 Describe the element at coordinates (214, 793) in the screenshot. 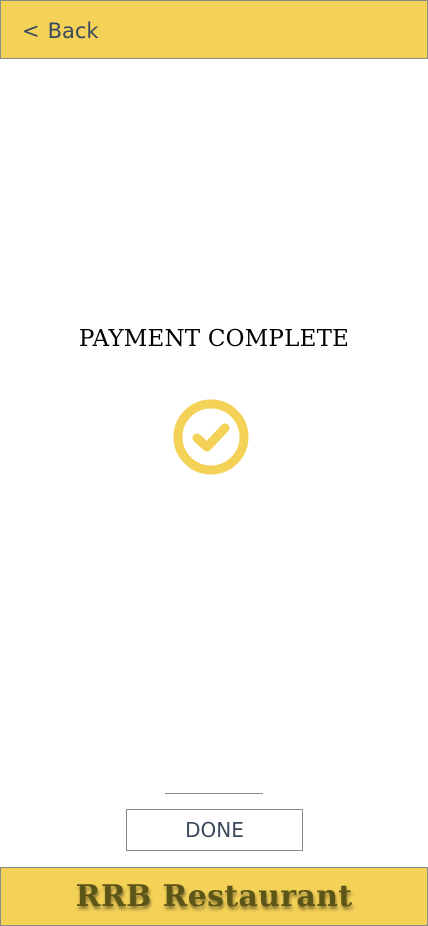

I see `divider` at that location.